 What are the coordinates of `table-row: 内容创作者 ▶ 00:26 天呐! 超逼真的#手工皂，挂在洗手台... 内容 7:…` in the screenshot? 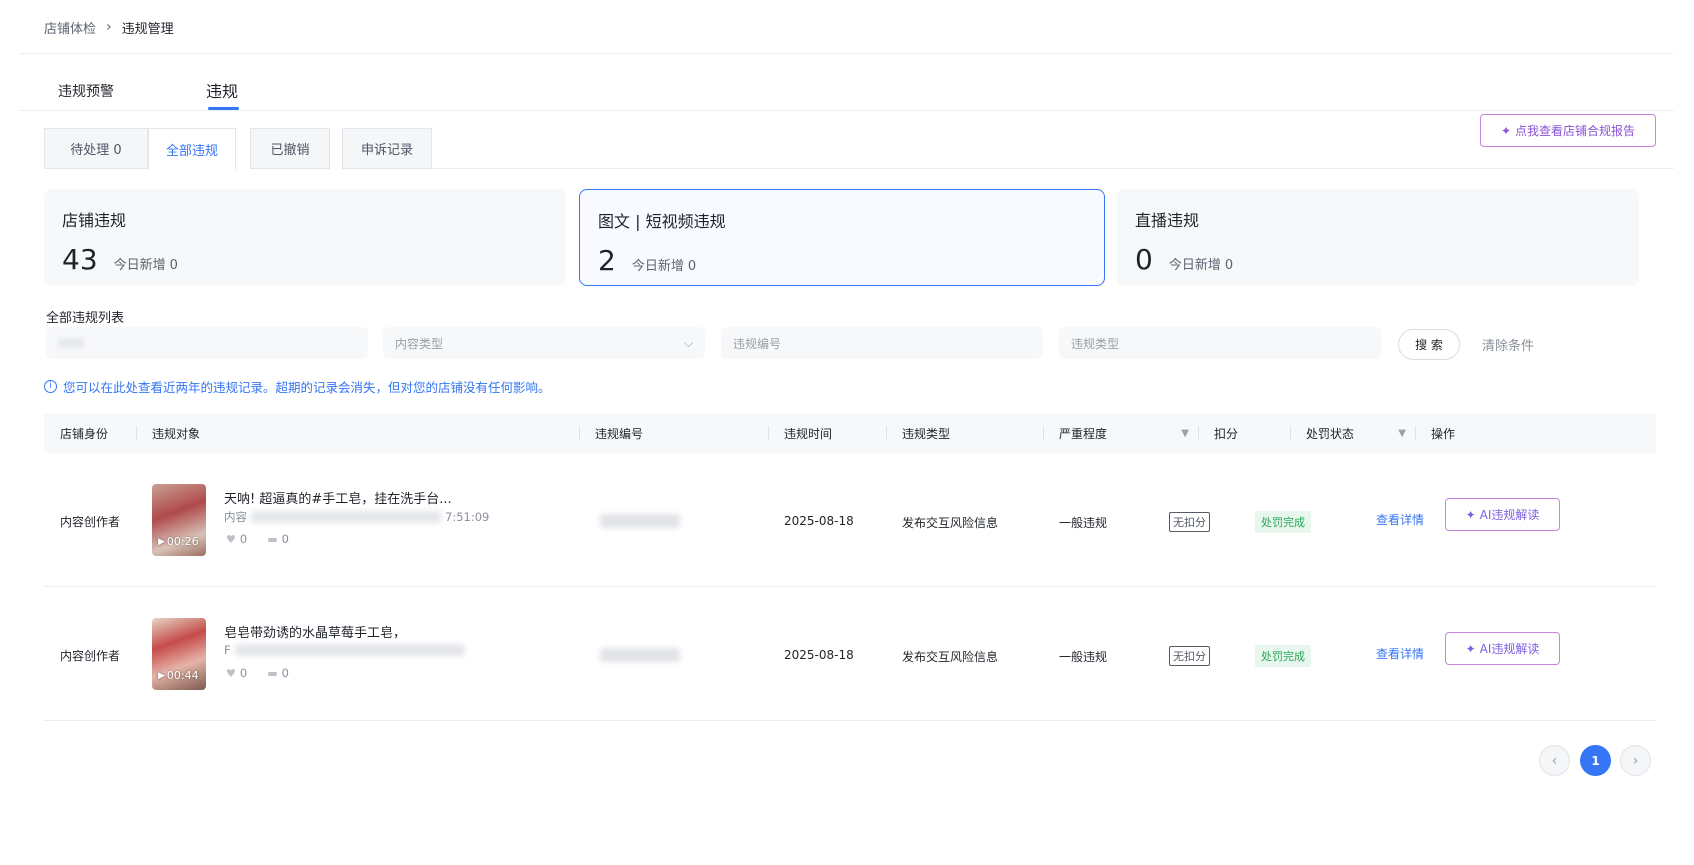 It's located at (850, 520).